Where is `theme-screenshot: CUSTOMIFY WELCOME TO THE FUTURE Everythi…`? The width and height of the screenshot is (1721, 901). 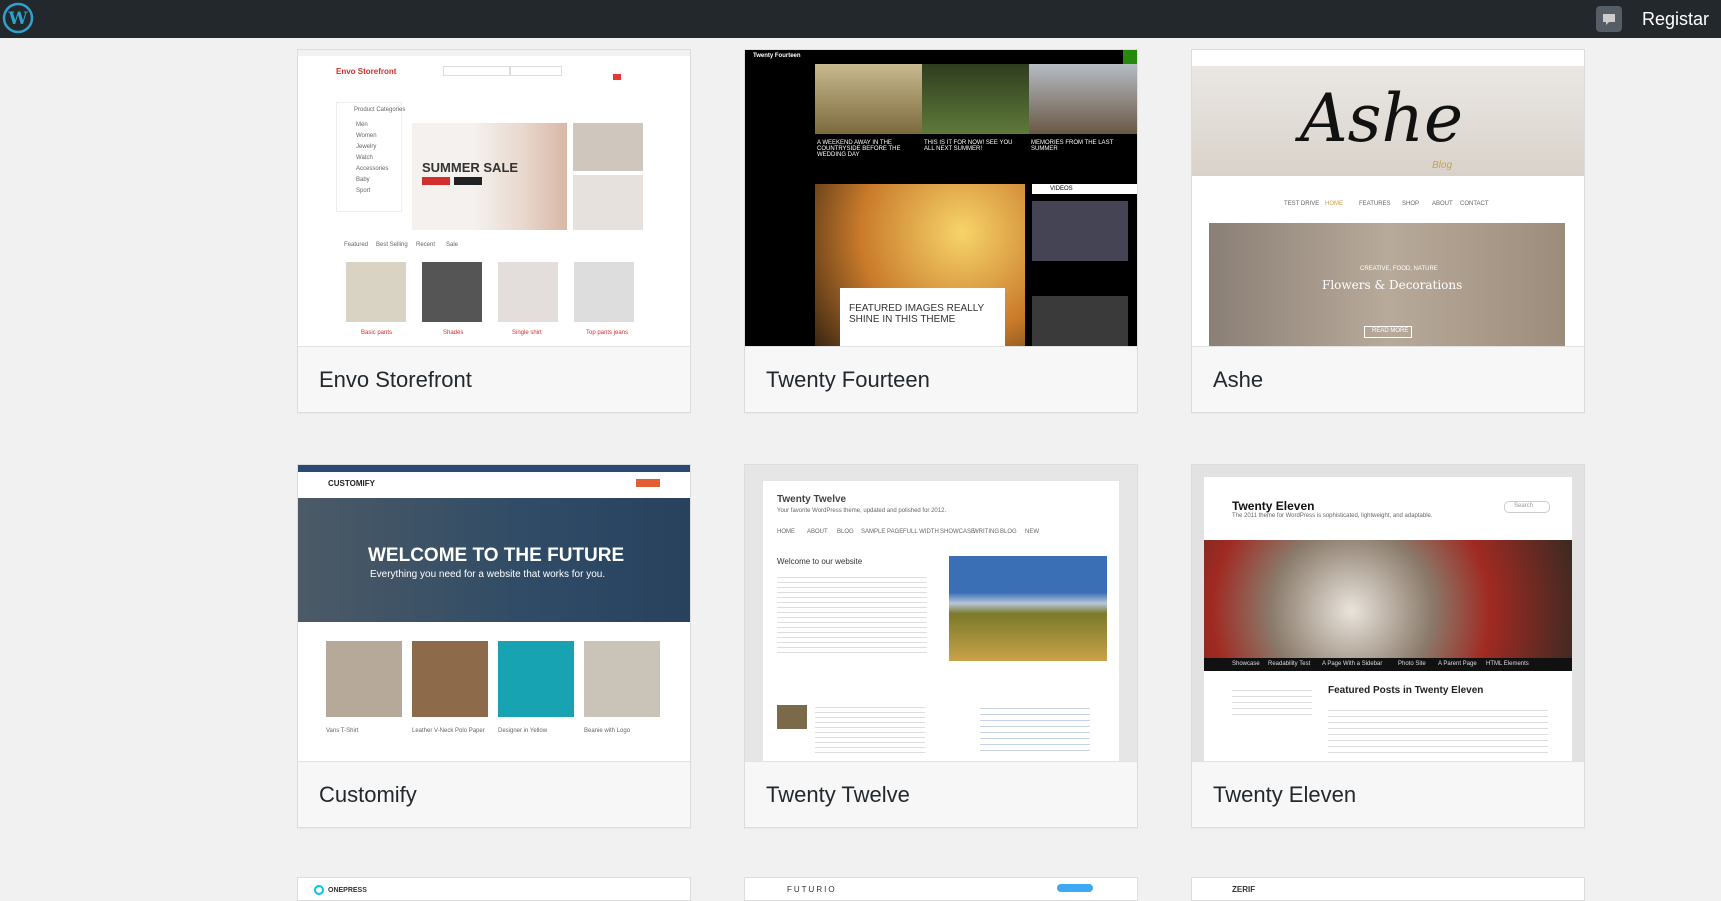 theme-screenshot: CUSTOMIFY WELCOME TO THE FUTURE Everythi… is located at coordinates (494, 613).